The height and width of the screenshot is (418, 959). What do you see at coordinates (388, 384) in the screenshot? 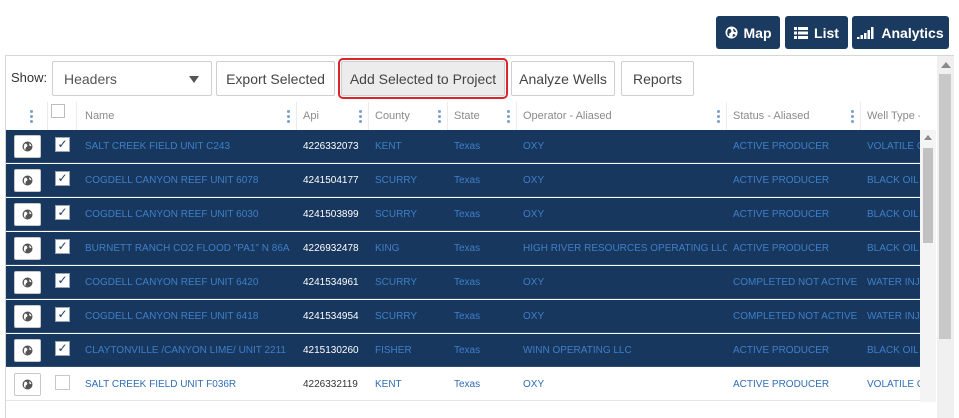
I see `cell-county: KENT` at bounding box center [388, 384].